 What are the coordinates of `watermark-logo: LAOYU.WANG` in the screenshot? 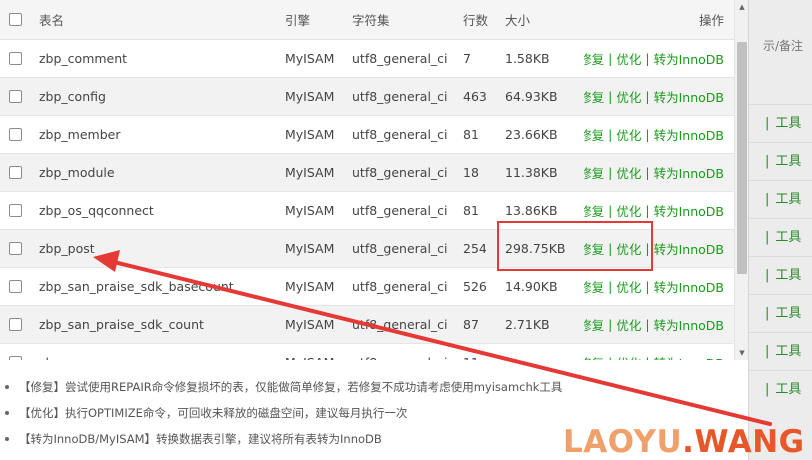 It's located at (684, 442).